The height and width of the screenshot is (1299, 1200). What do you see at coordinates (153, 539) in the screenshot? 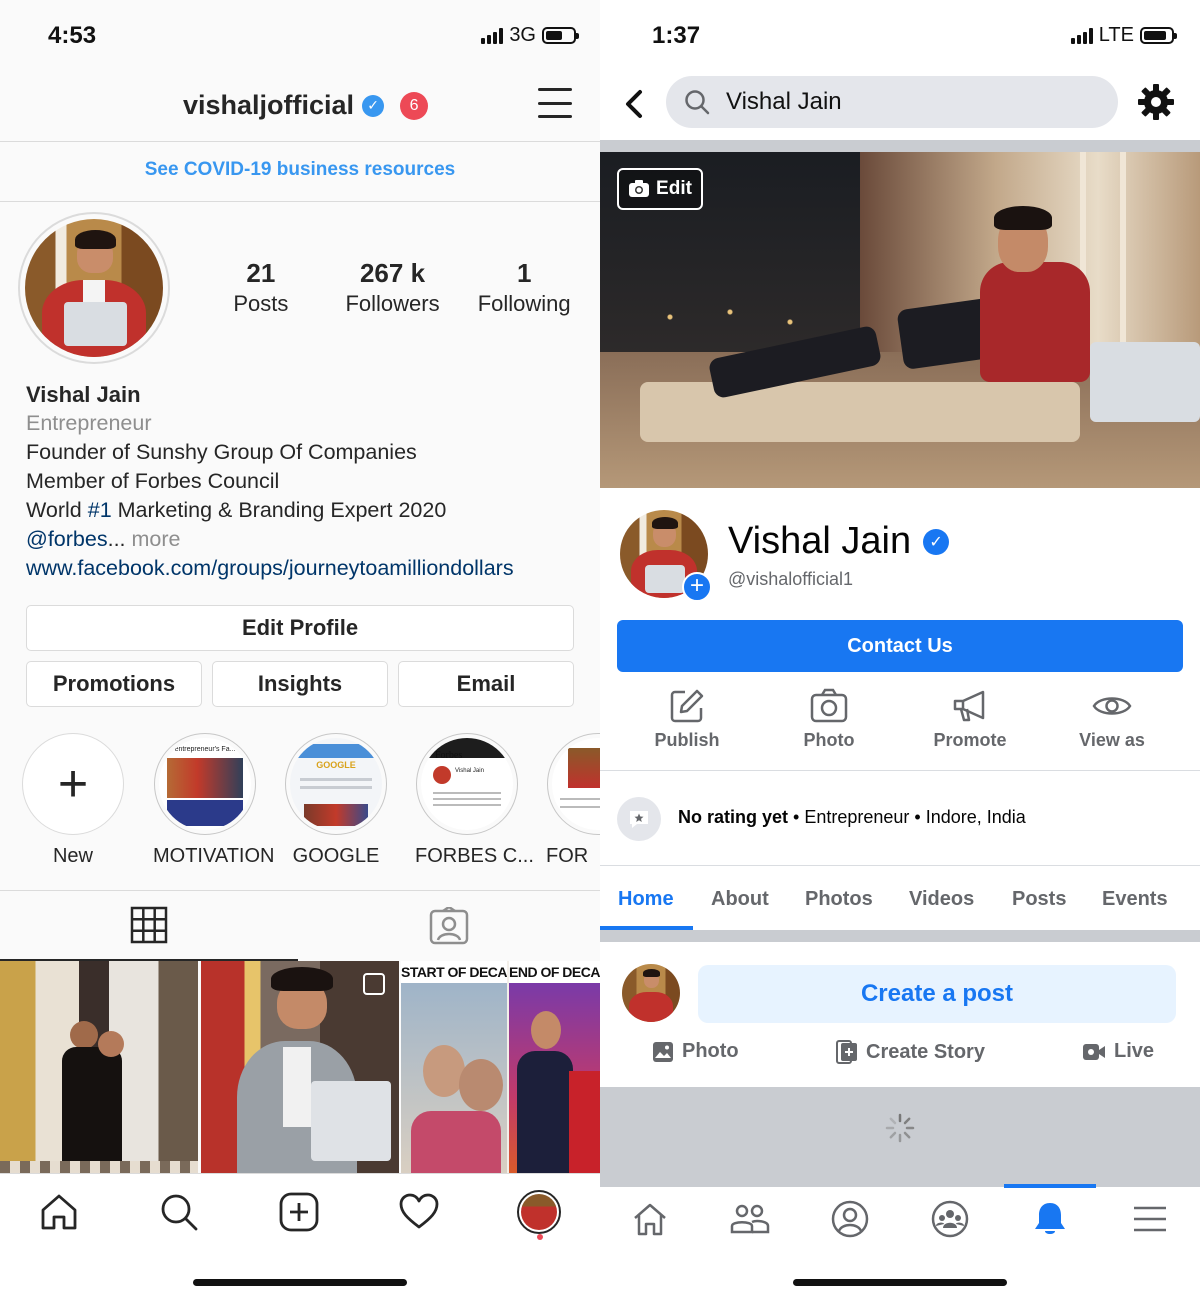
I see `more-link: more` at bounding box center [153, 539].